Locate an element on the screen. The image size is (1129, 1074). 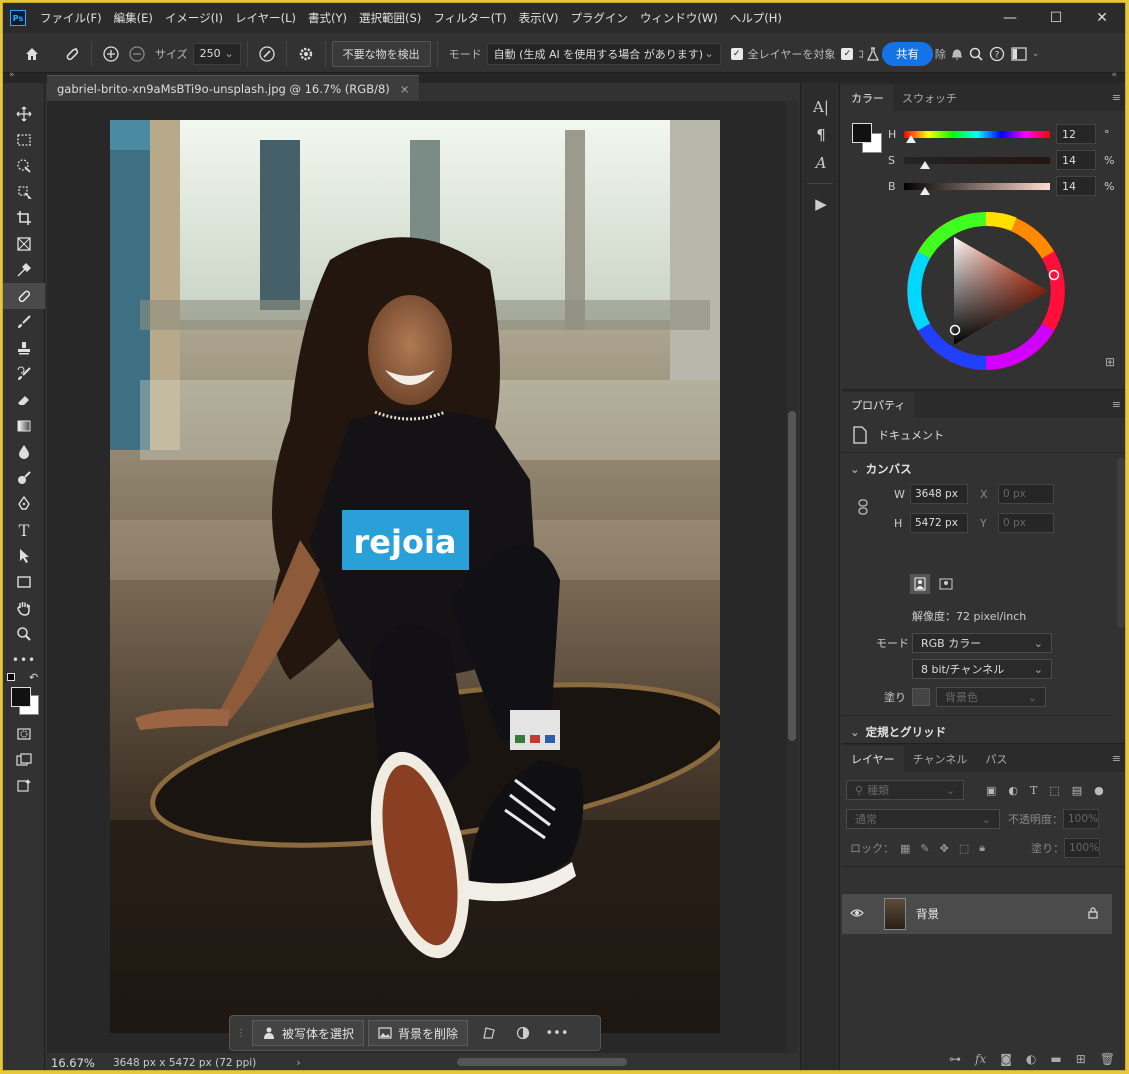
zoom-level: 16.67% is located at coordinates (77, 1063).